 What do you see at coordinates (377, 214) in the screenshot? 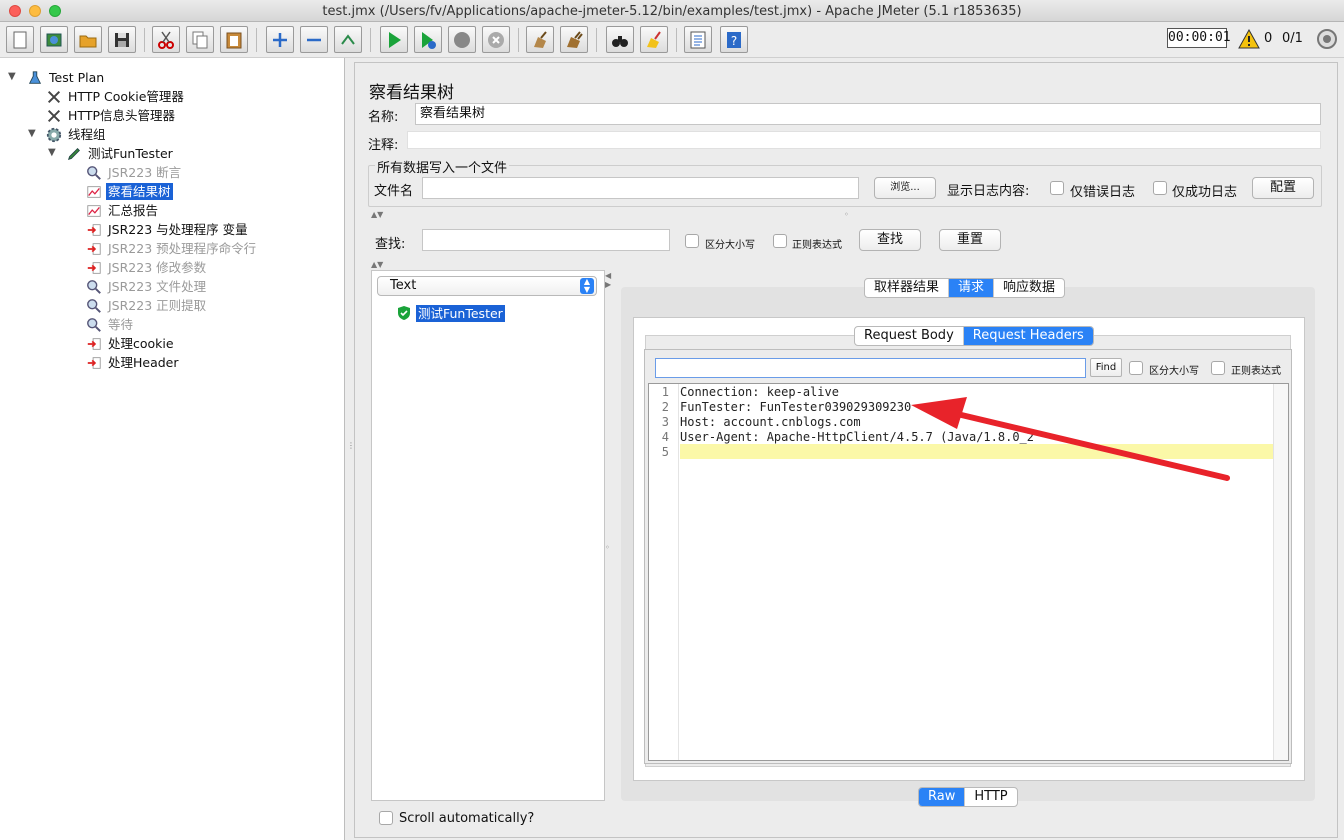
I see `collapse-arrows: ▲▼` at bounding box center [377, 214].